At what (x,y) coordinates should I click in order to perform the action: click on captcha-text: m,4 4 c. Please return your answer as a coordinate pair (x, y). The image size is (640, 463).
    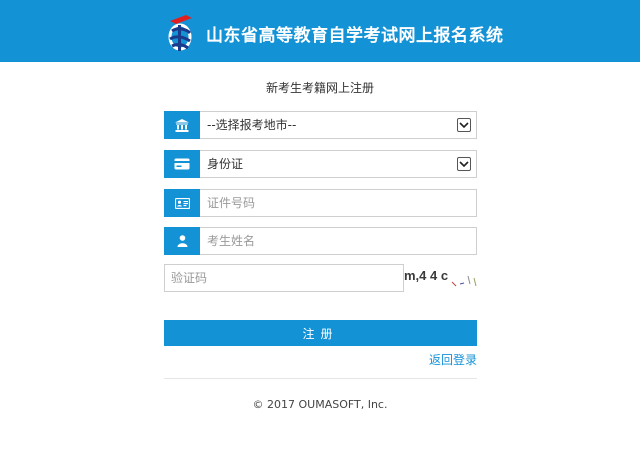
    Looking at the image, I should click on (426, 275).